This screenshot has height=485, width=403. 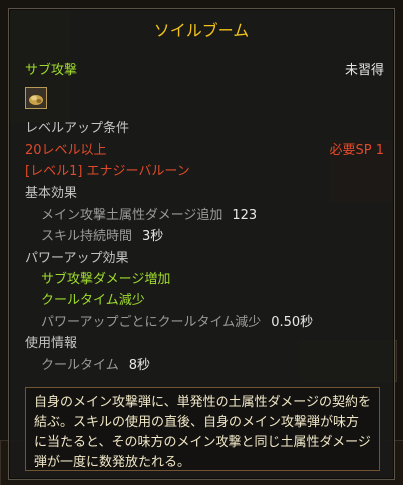 I want to click on learn-status: 未習得, so click(x=364, y=70).